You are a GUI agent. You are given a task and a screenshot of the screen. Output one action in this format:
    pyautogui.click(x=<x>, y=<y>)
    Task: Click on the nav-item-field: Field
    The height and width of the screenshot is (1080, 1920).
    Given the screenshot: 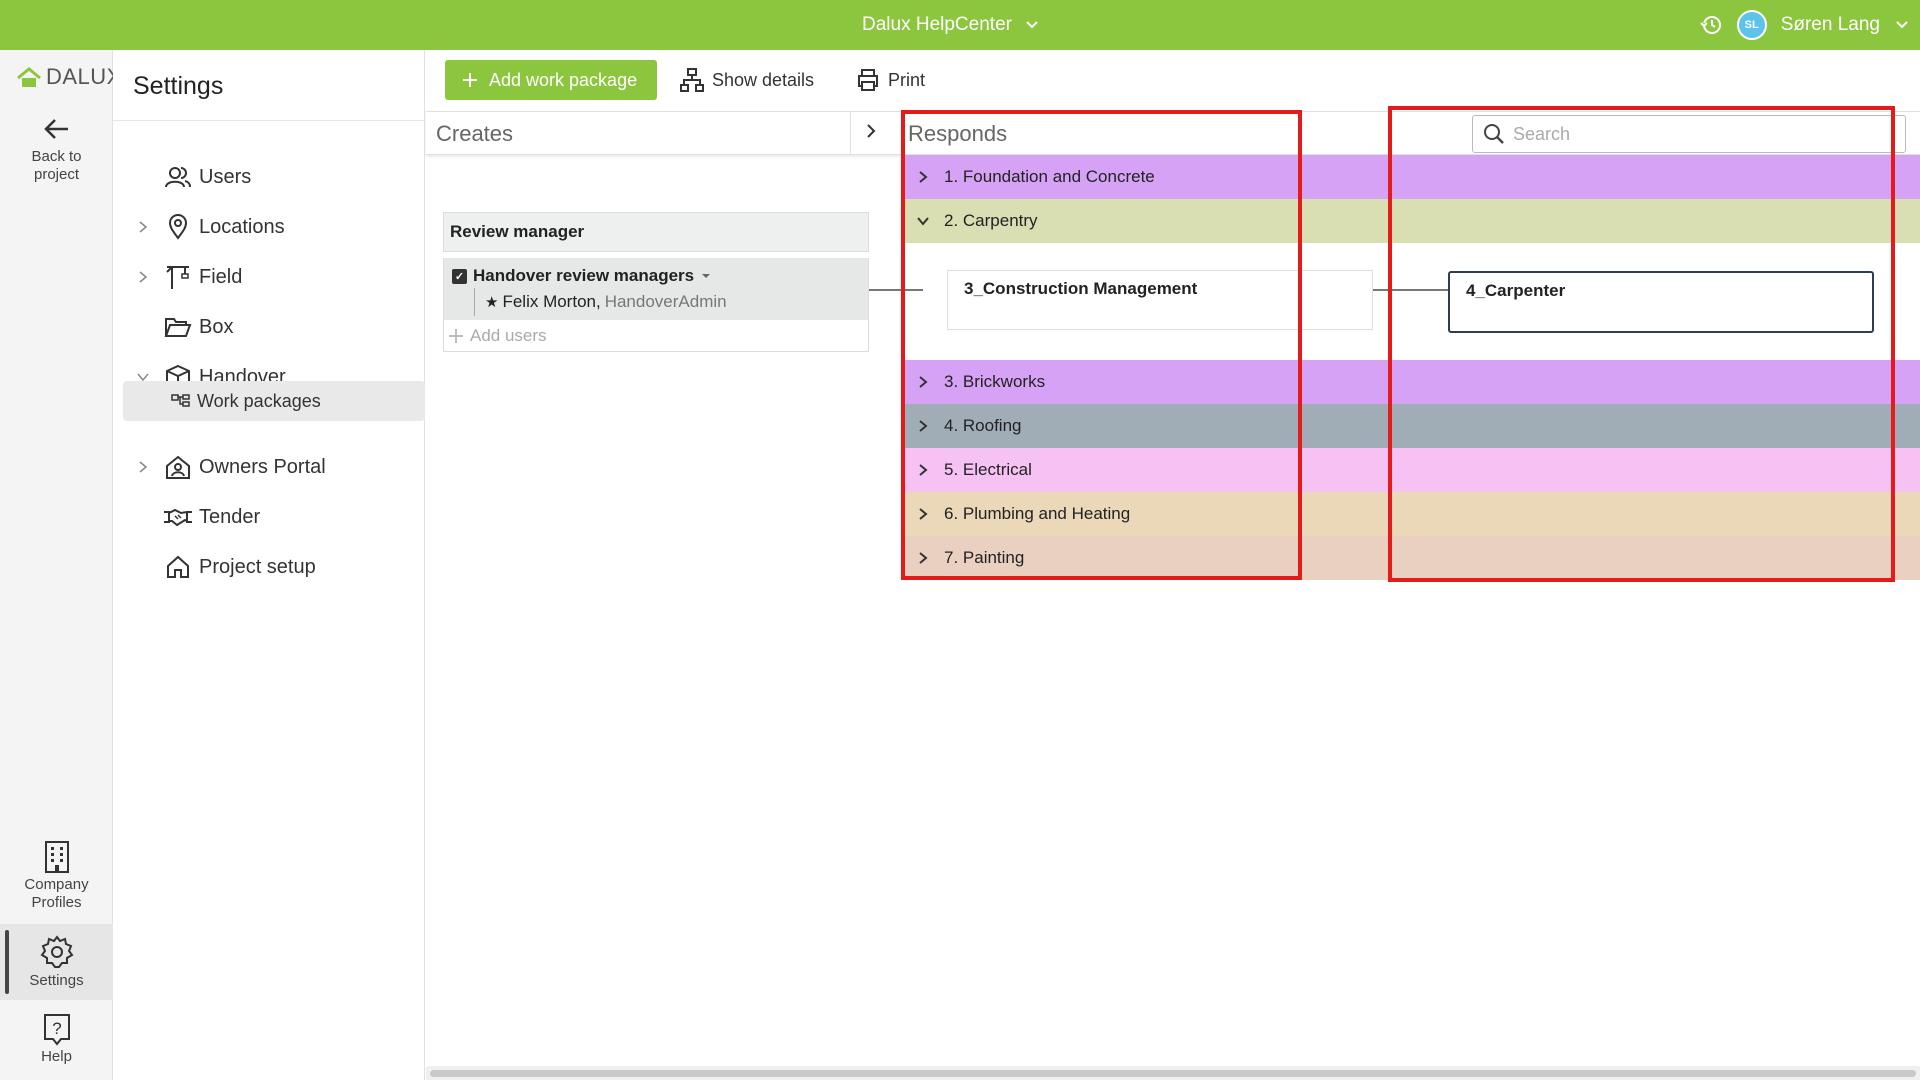 What is the action you would take?
    pyautogui.click(x=269, y=277)
    